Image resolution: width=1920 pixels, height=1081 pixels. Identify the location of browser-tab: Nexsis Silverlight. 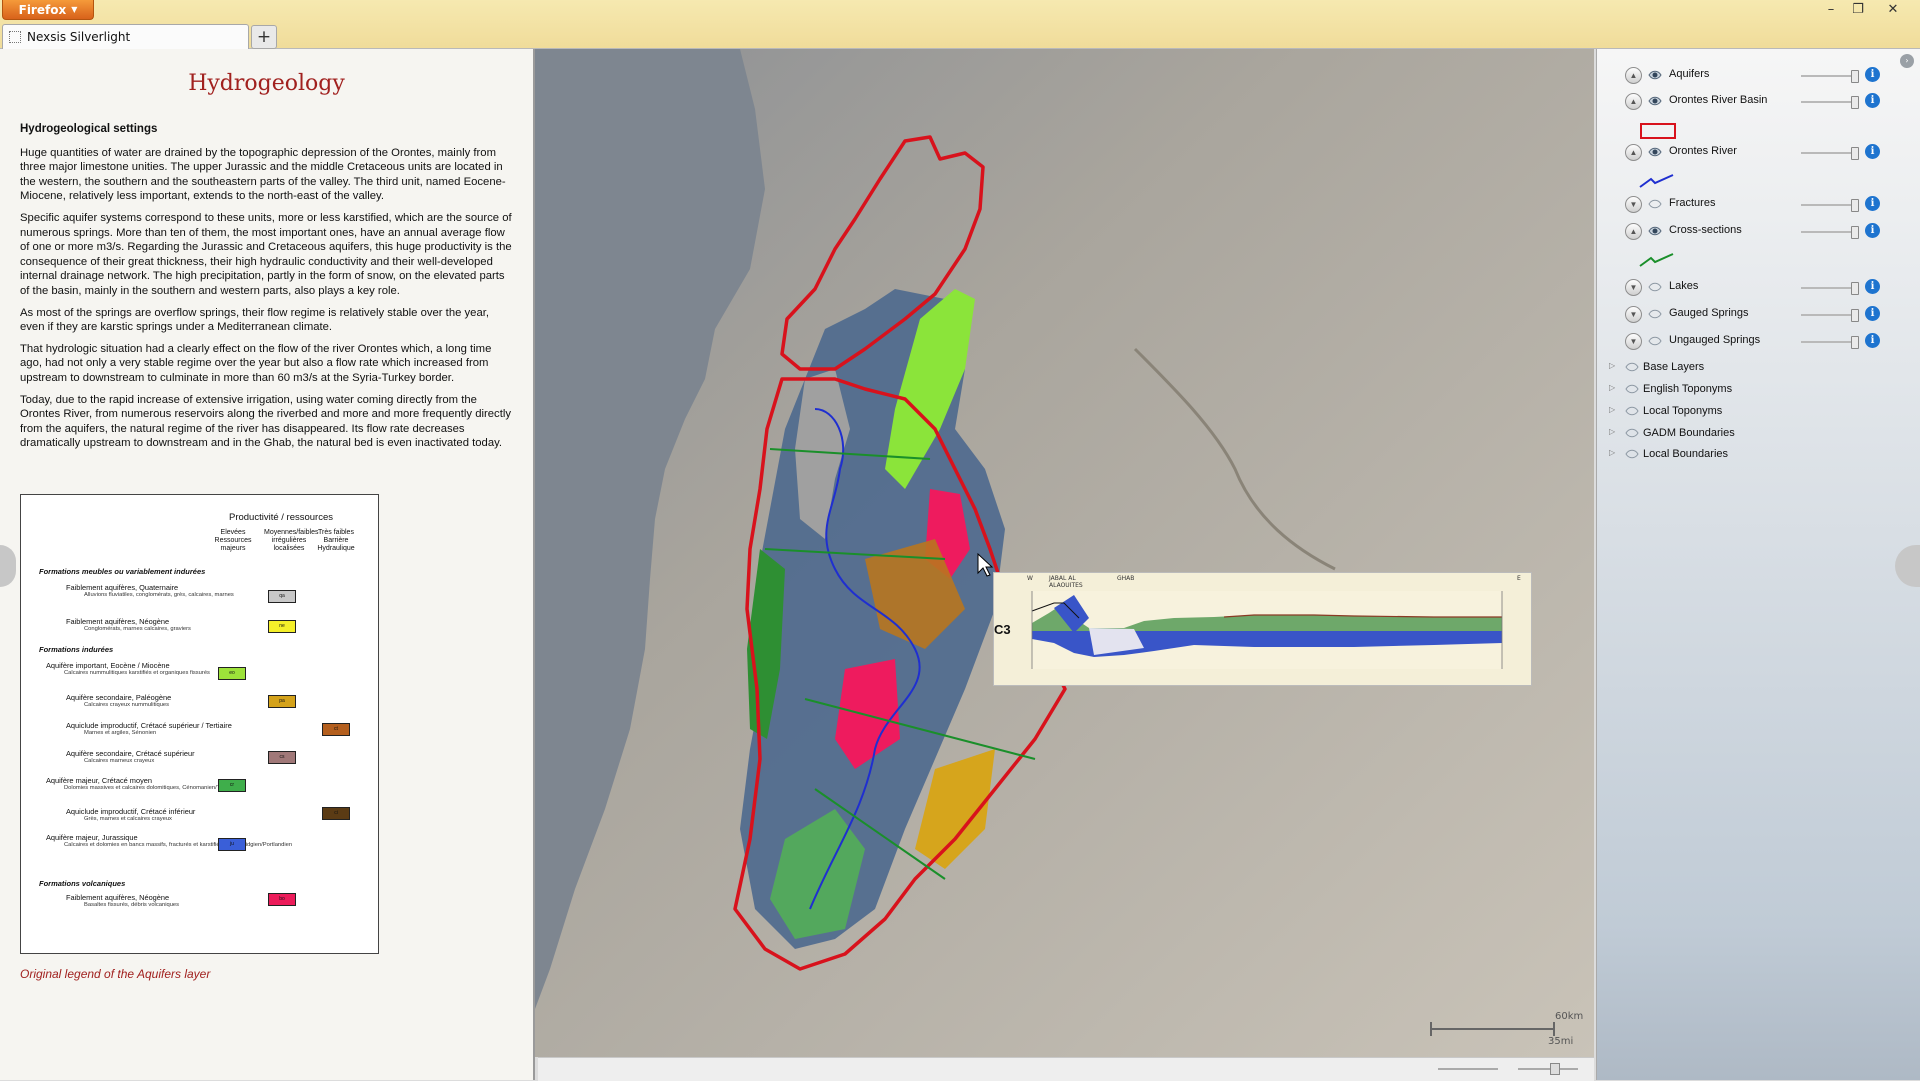
(125, 36).